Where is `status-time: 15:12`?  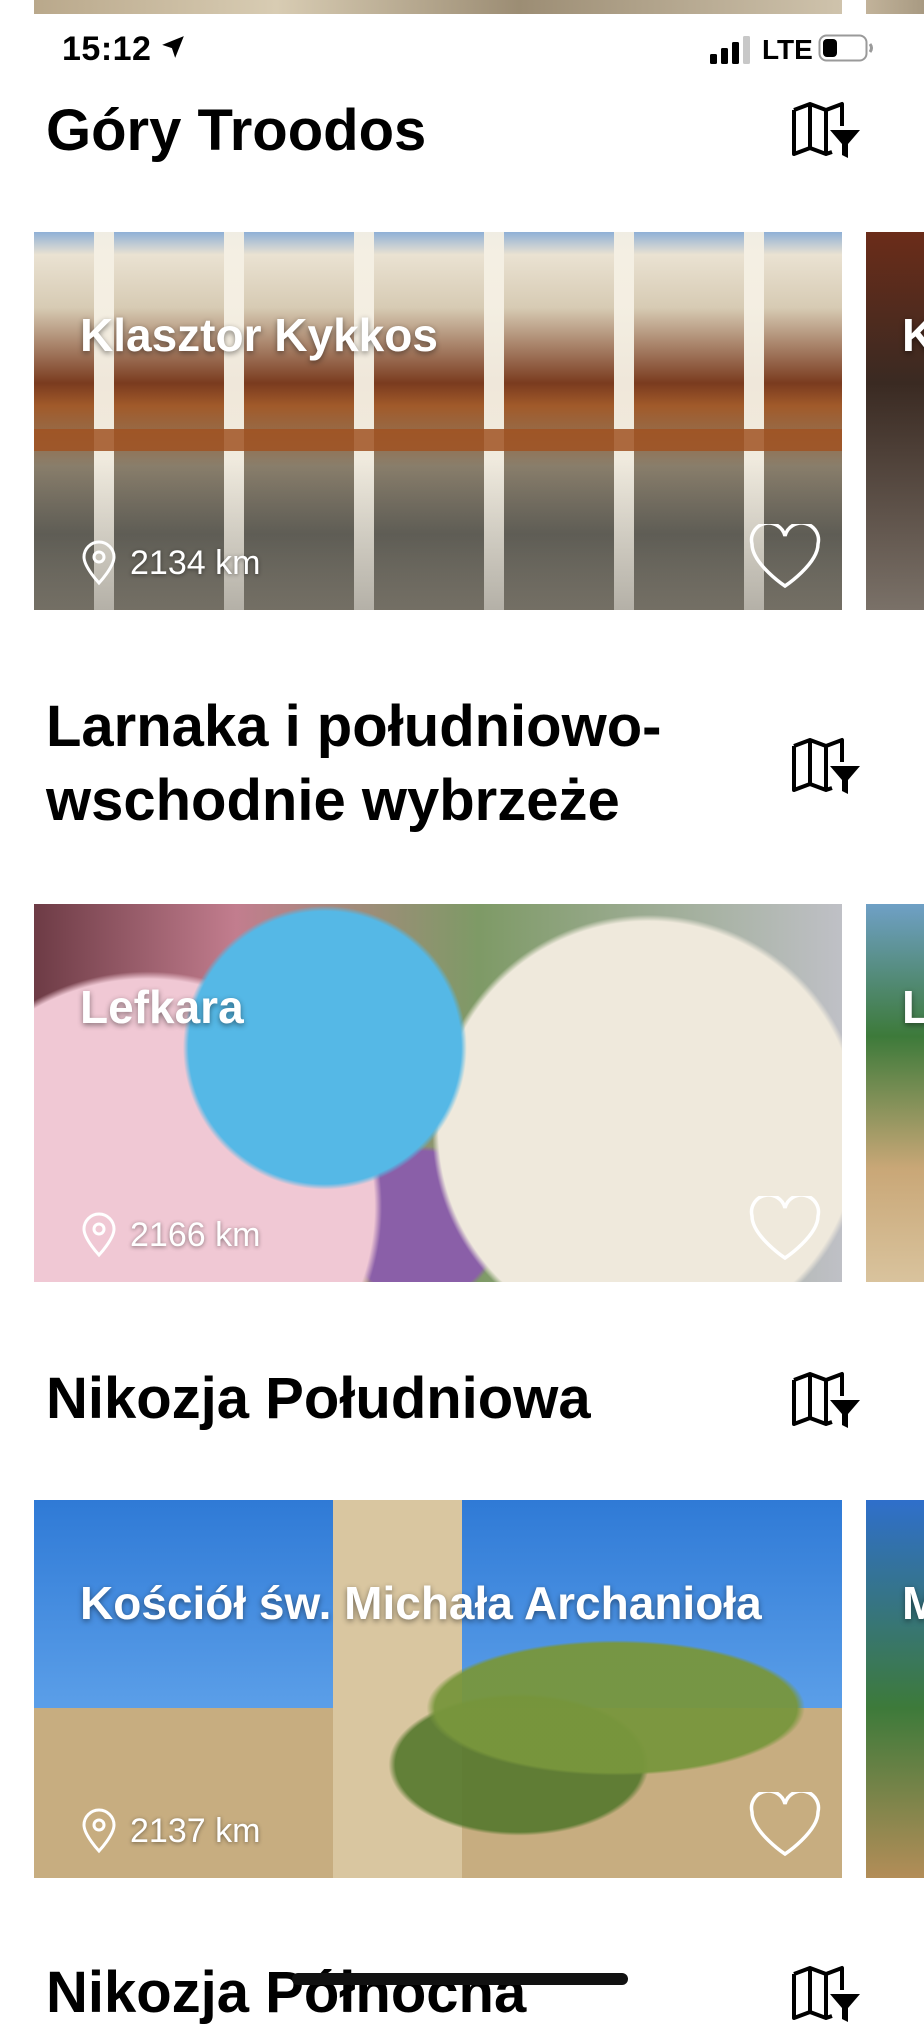
status-time: 15:12 is located at coordinates (107, 49).